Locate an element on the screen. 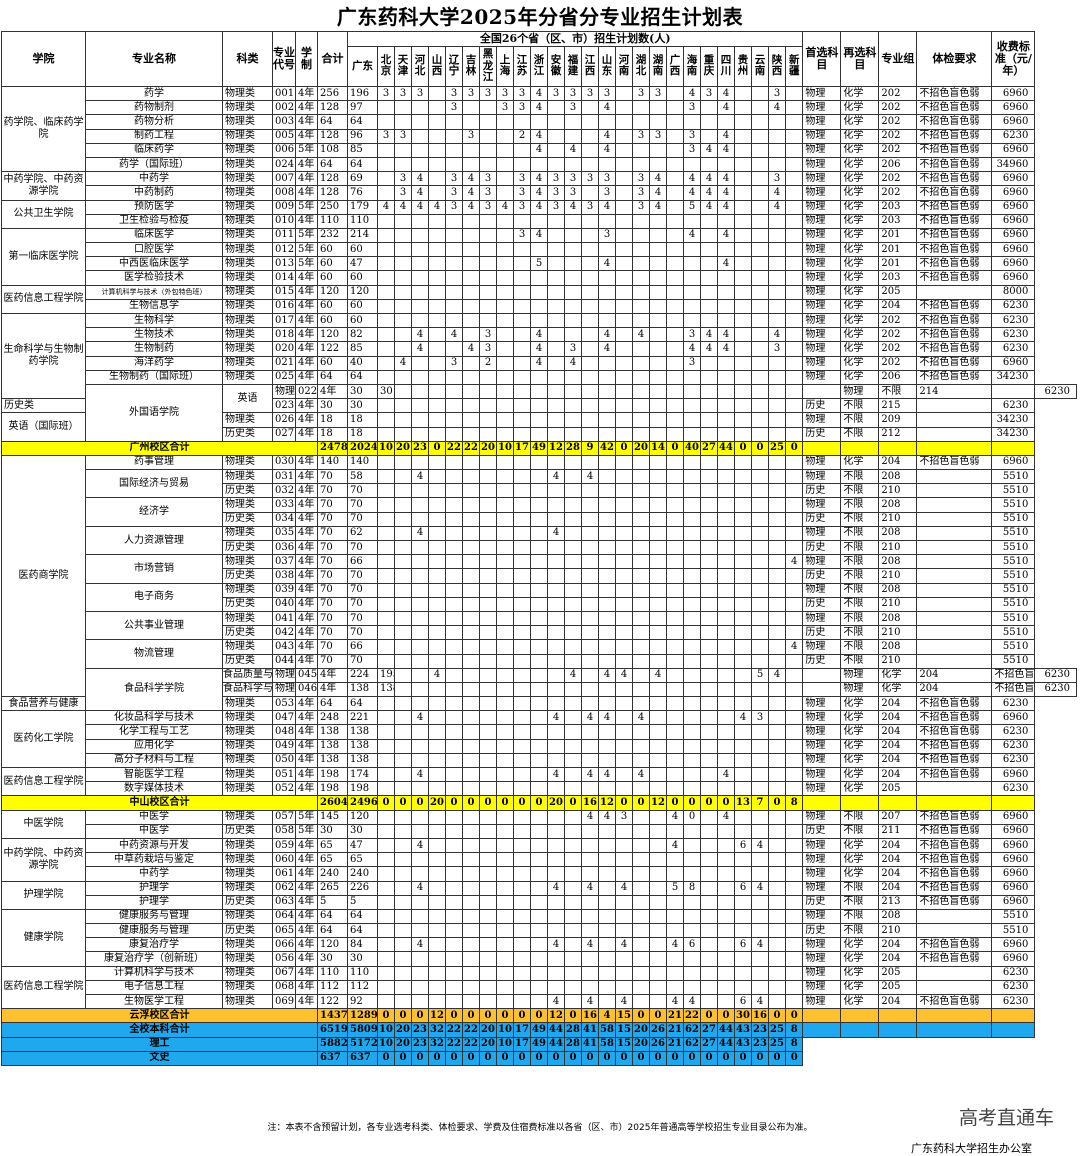 Image resolution: width=1080 pixels, height=1156 pixels. major-name: 食品营养与健康 is located at coordinates (43, 704).